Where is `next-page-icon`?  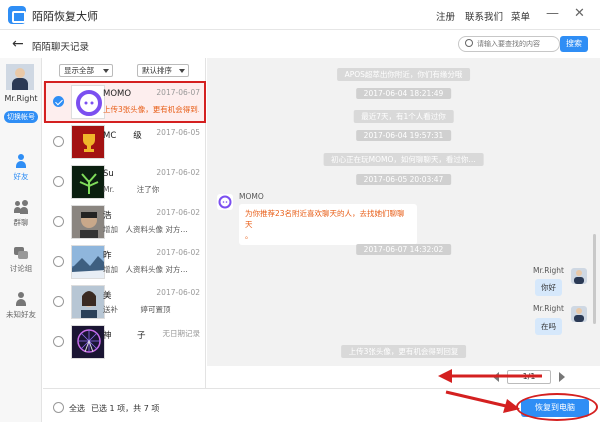
next-page-icon is located at coordinates (562, 377).